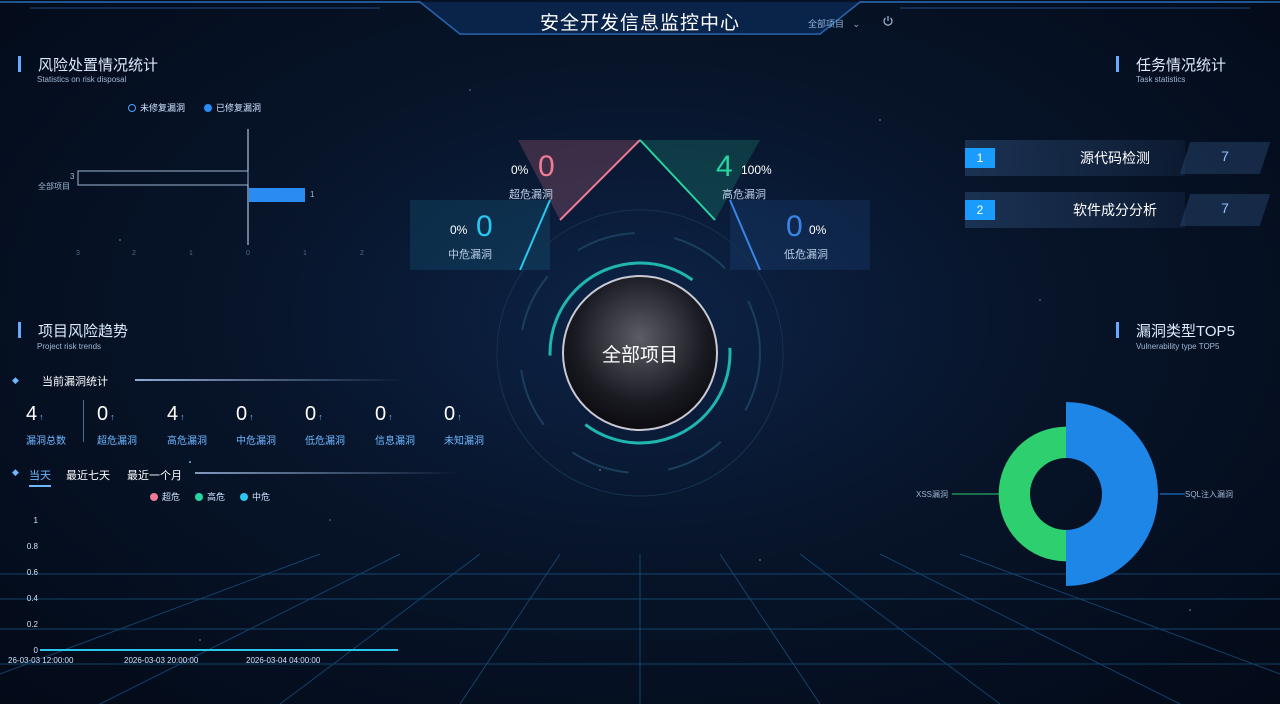  What do you see at coordinates (32, 546) in the screenshot?
I see `y-tick: 0.8` at bounding box center [32, 546].